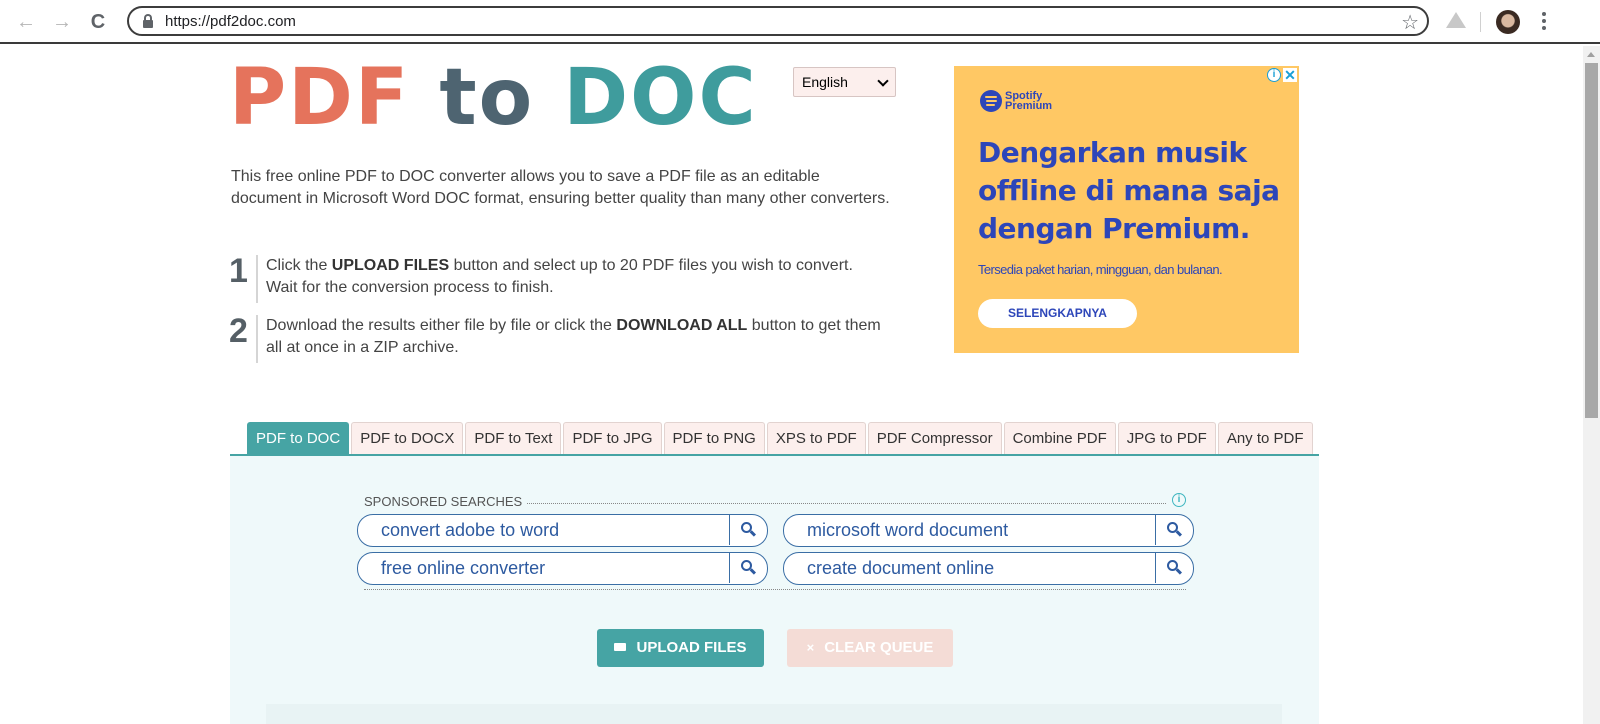 The width and height of the screenshot is (1600, 724). I want to click on arrow-right-icon: →, so click(62, 22).